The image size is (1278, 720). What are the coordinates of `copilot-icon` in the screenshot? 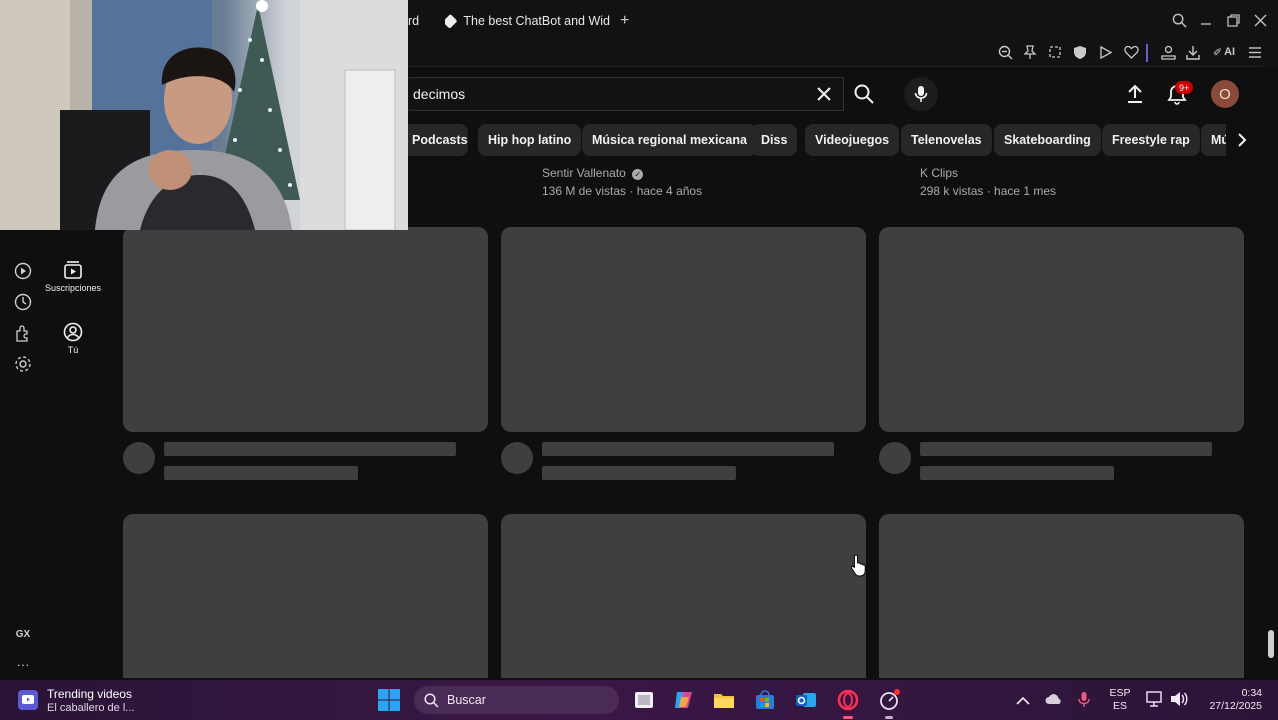 It's located at (684, 700).